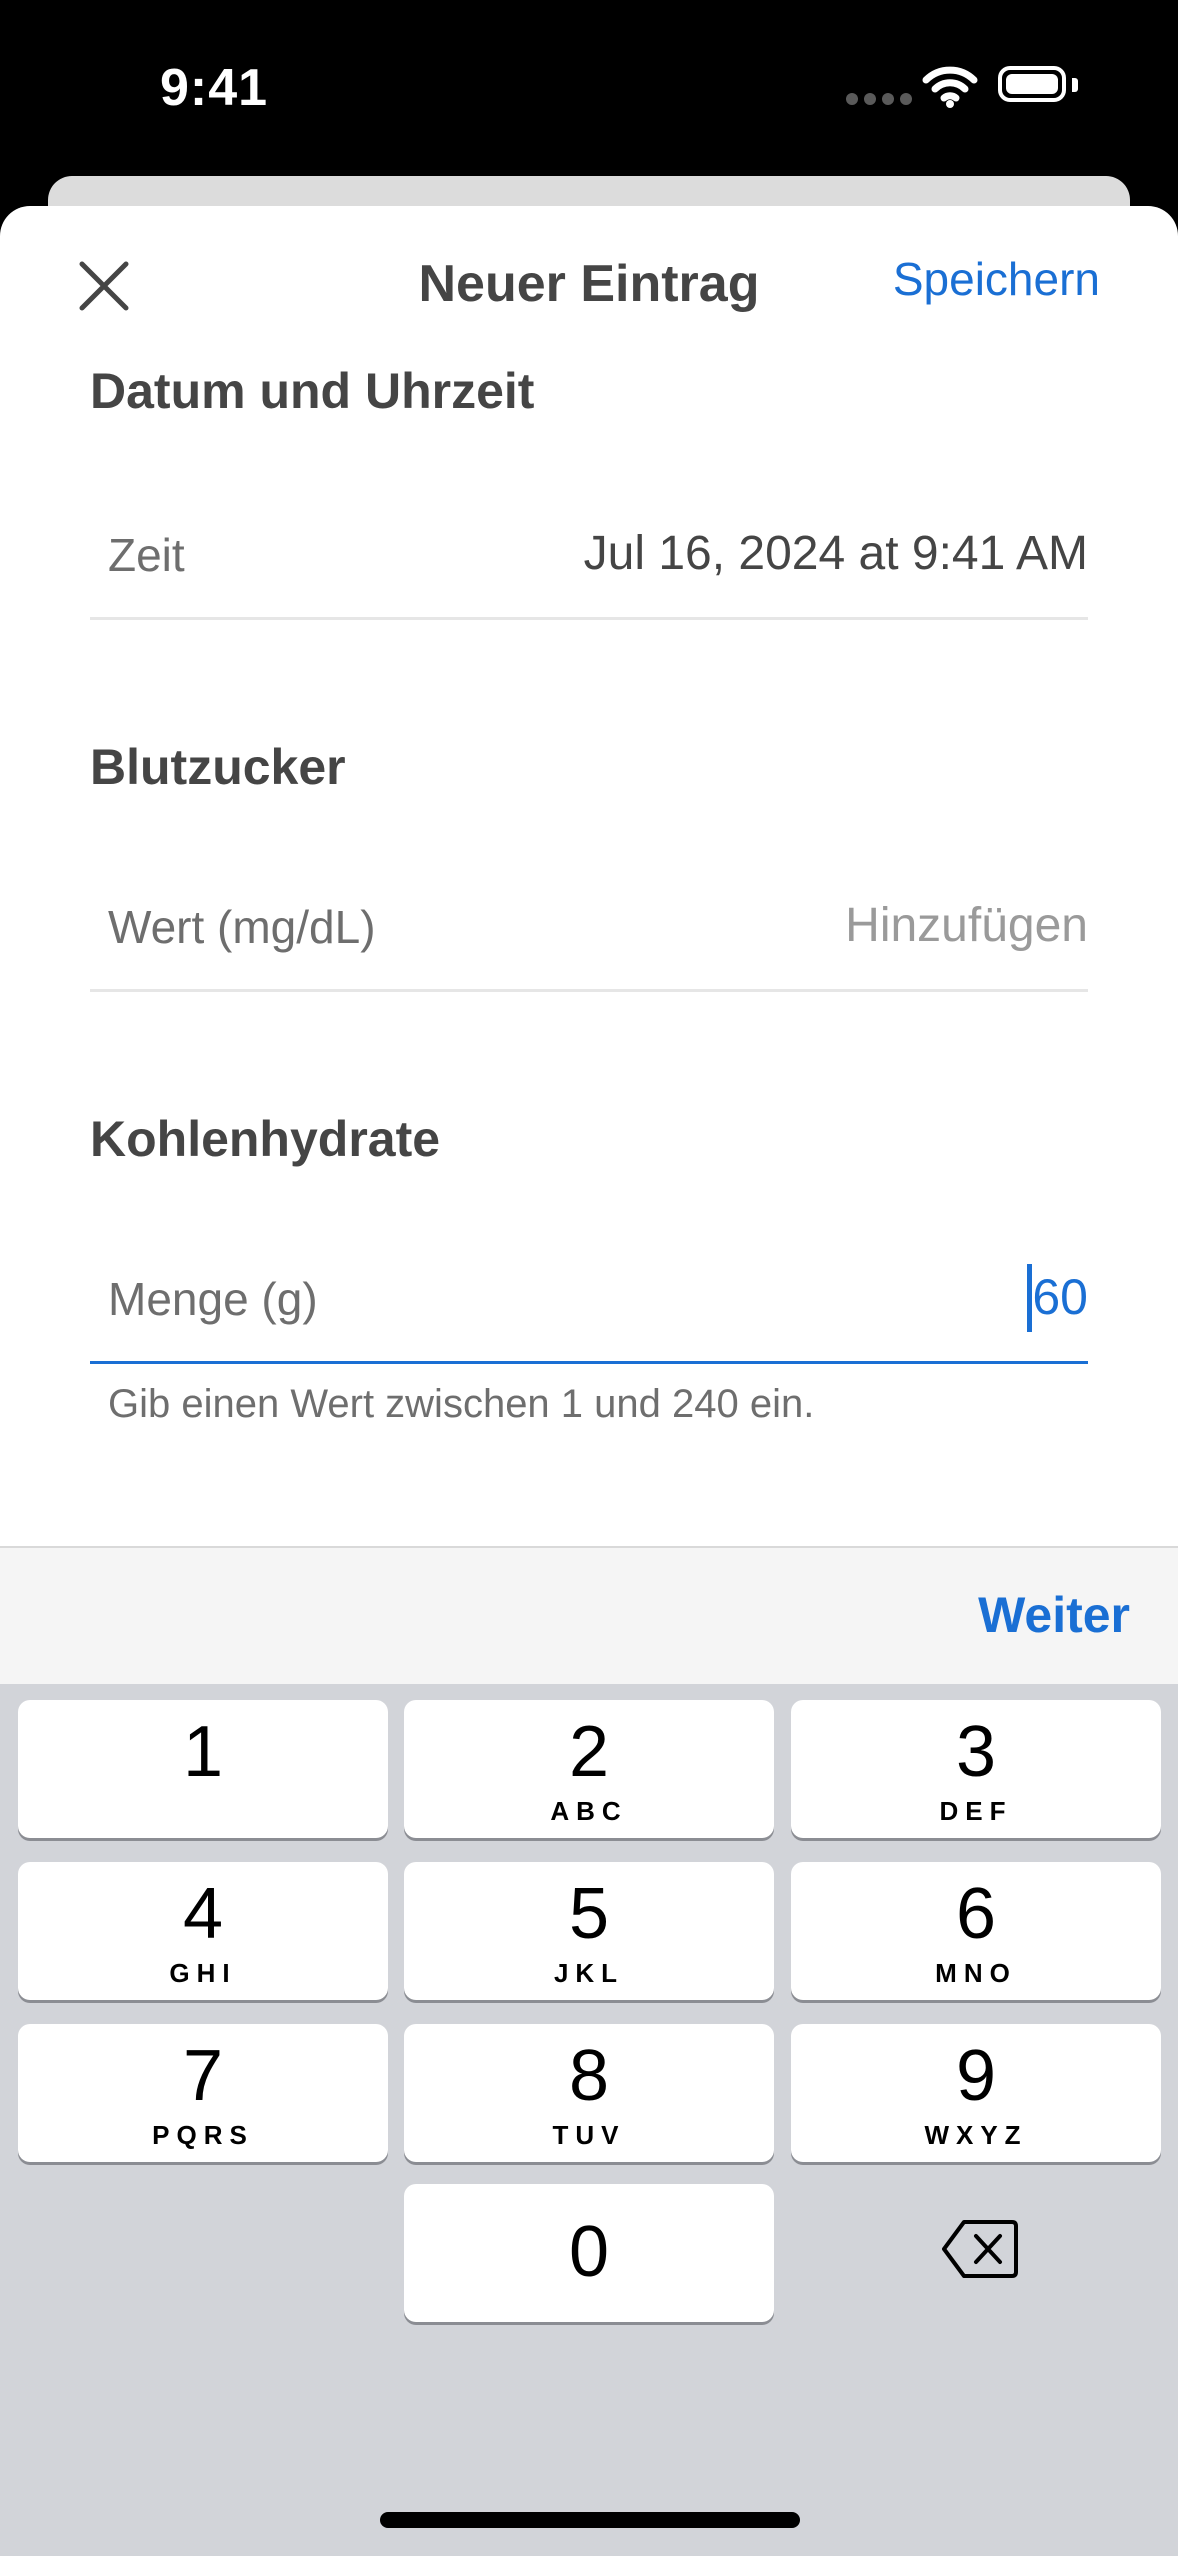 This screenshot has height=2556, width=1178. Describe the element at coordinates (996, 279) in the screenshot. I see `save-button: Speichern` at that location.